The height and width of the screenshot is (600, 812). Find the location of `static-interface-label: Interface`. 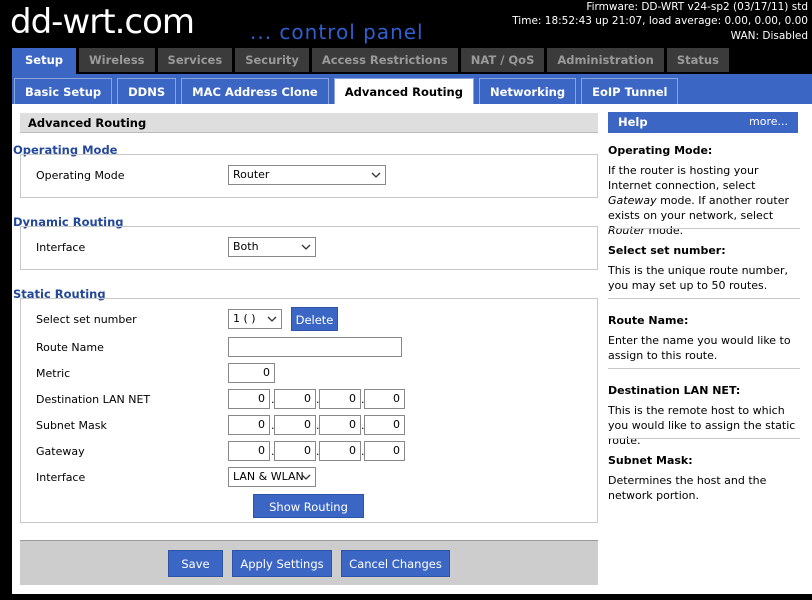

static-interface-label: Interface is located at coordinates (61, 477).